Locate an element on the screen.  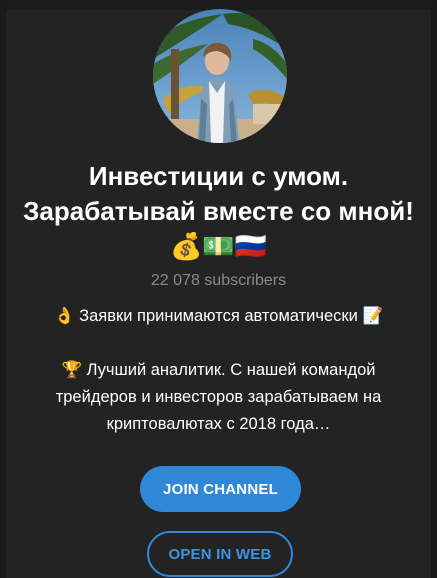
join-channel-button: JOIN CHANNEL is located at coordinates (220, 489).